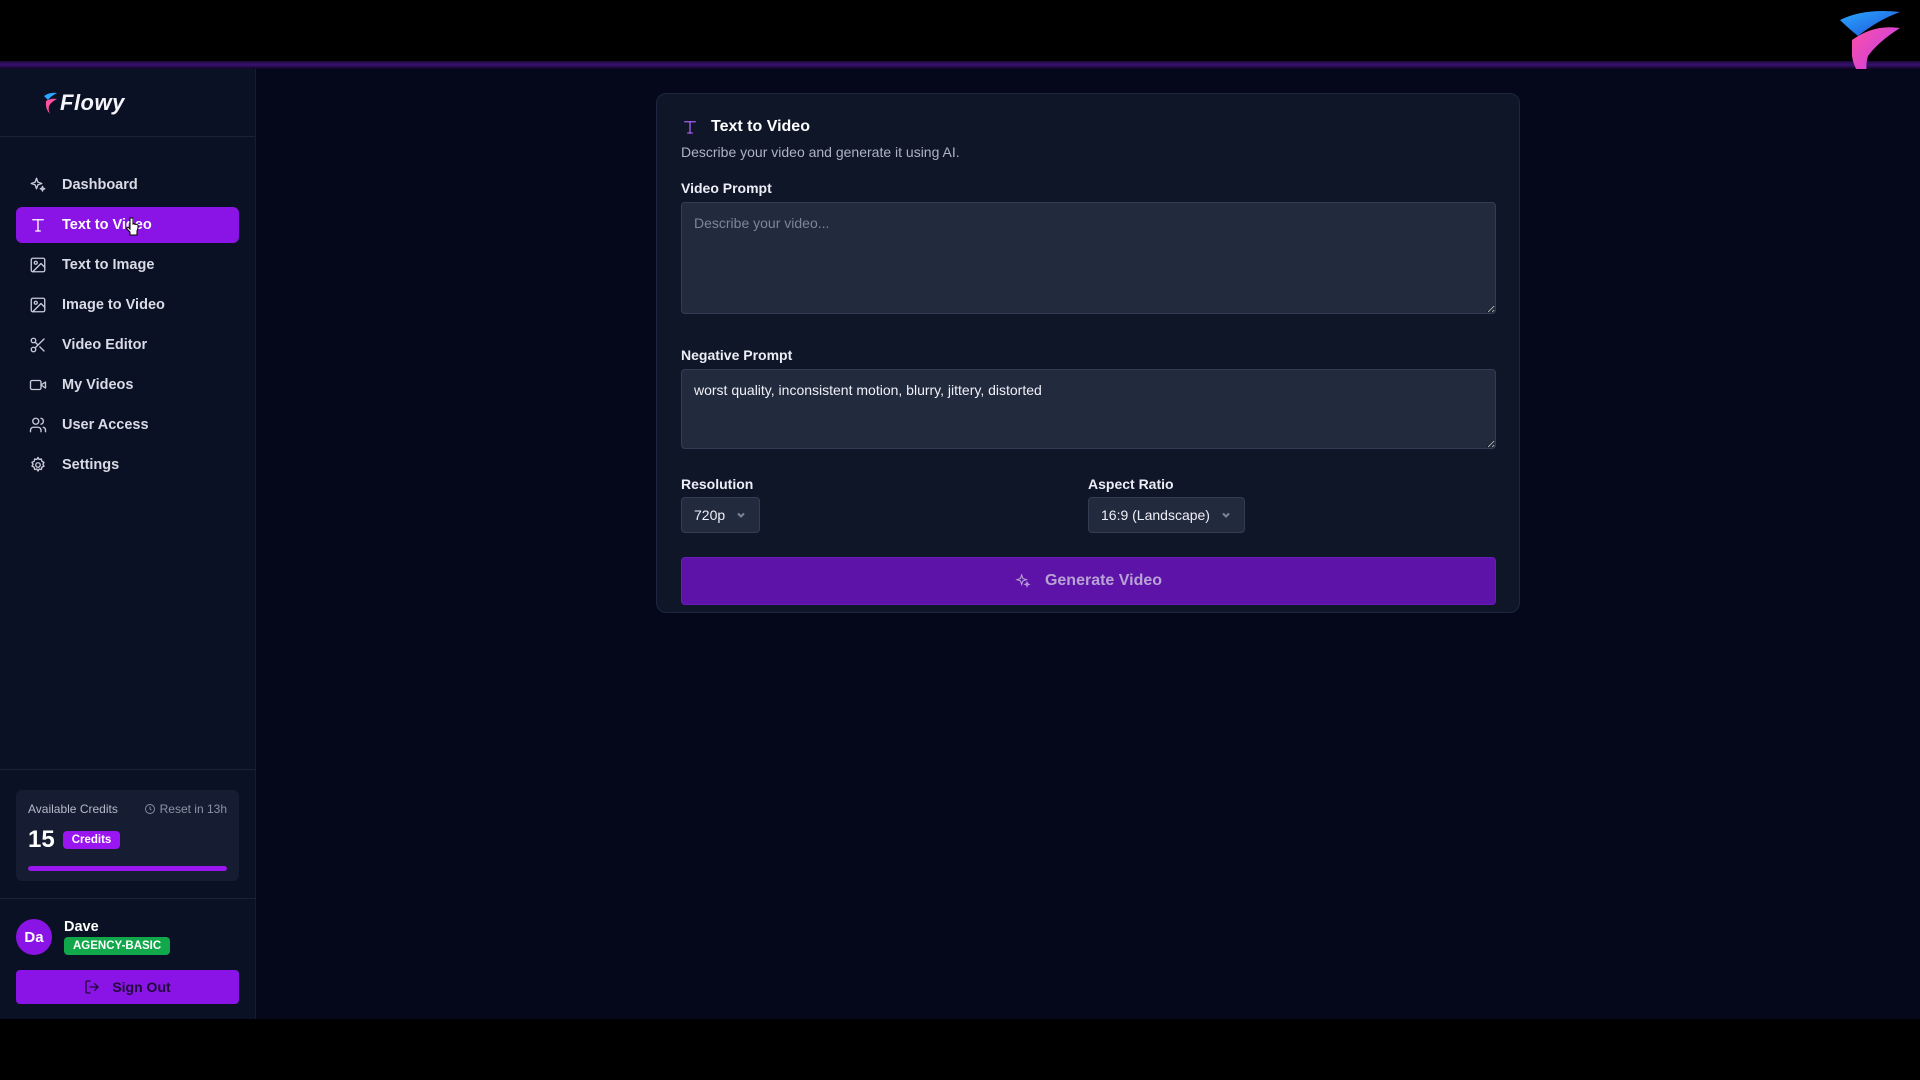  What do you see at coordinates (737, 355) in the screenshot?
I see `negative-prompt-label: Negative Prompt` at bounding box center [737, 355].